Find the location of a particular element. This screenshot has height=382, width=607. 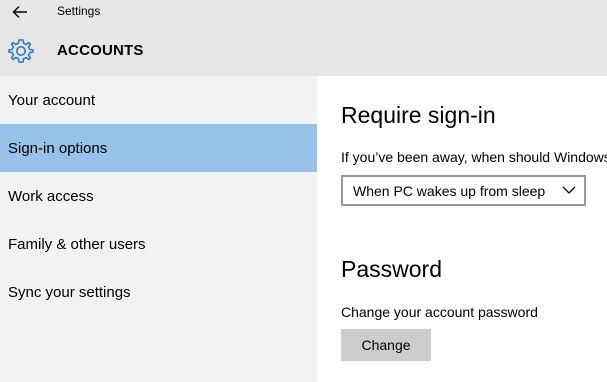

back-button is located at coordinates (20, 12).